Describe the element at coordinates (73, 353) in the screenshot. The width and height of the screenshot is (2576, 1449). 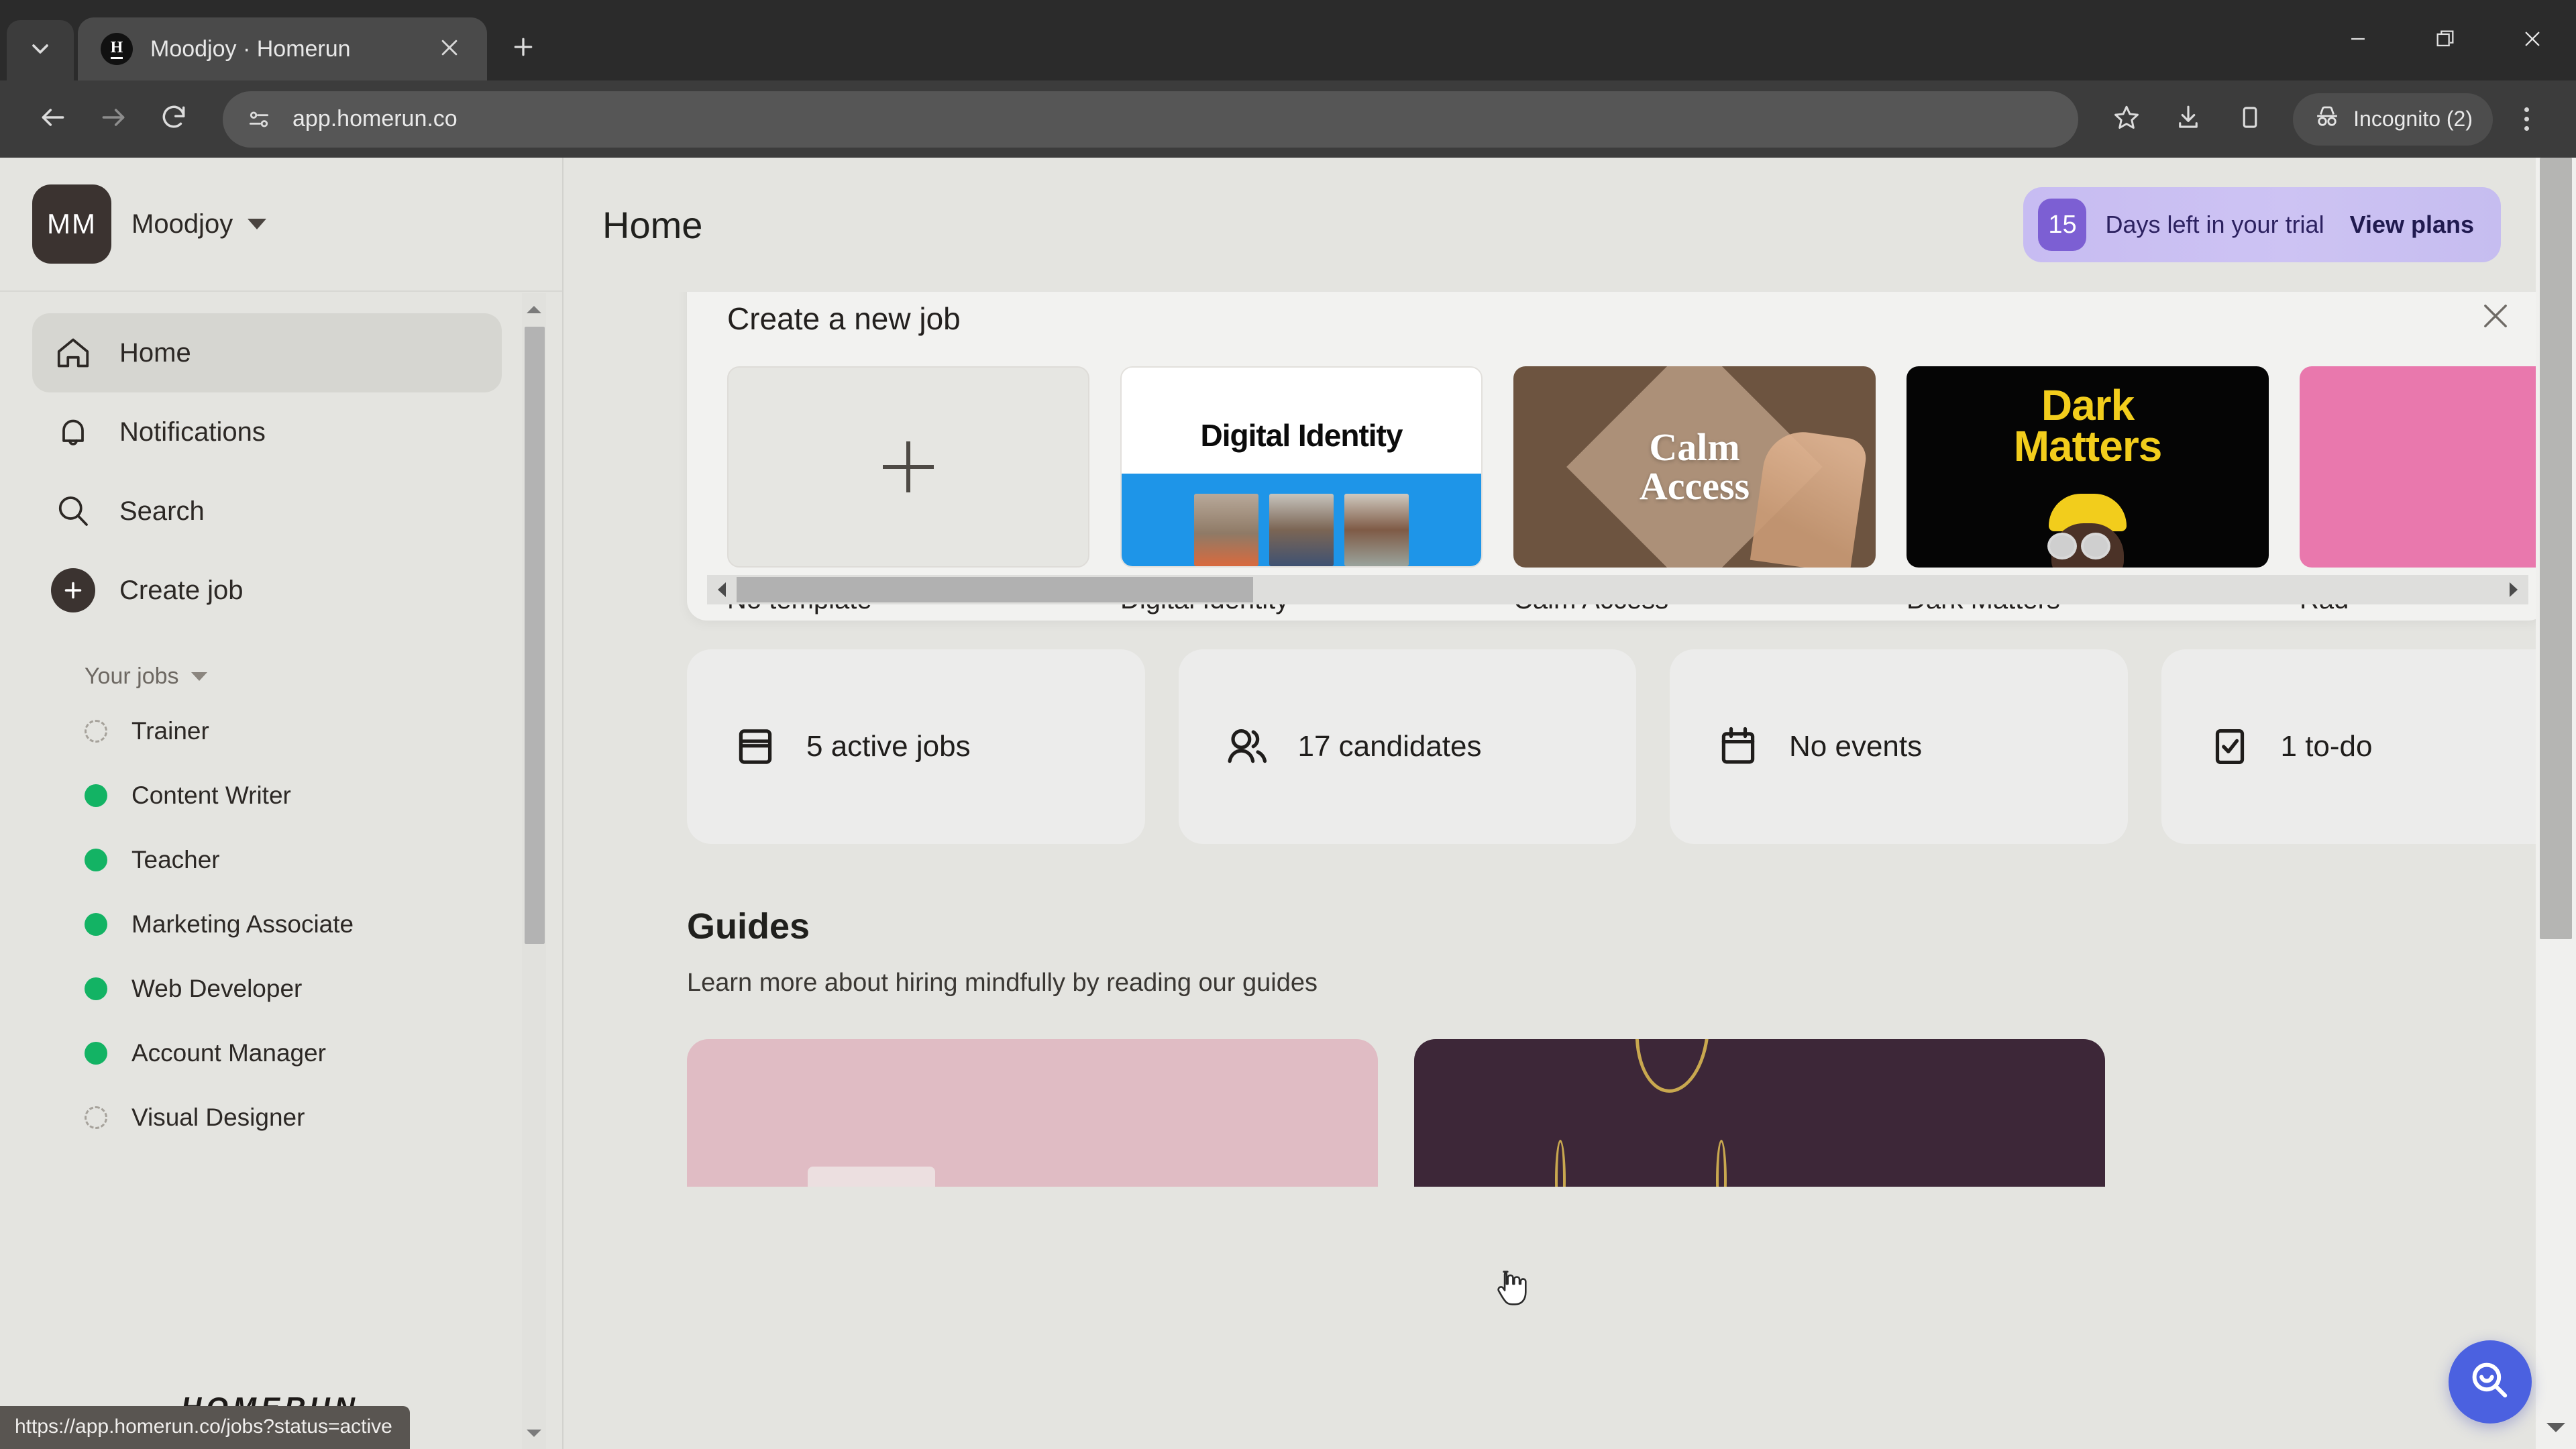
I see `home-icon` at that location.